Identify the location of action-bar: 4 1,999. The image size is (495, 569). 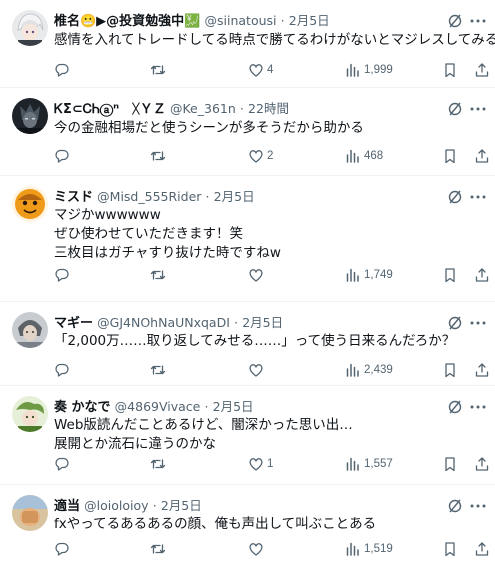
(270, 70).